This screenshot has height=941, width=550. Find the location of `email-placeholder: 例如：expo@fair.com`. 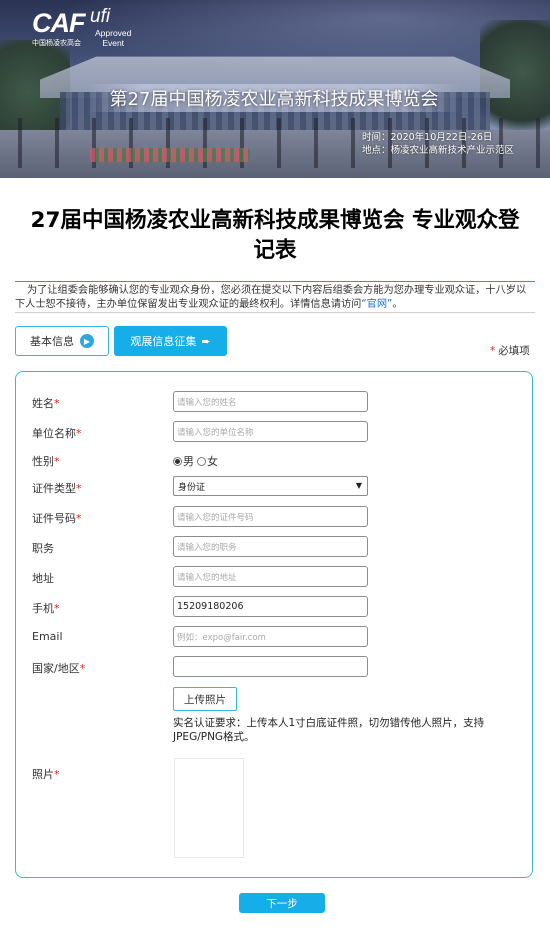

email-placeholder: 例如：expo@fair.com is located at coordinates (221, 637).